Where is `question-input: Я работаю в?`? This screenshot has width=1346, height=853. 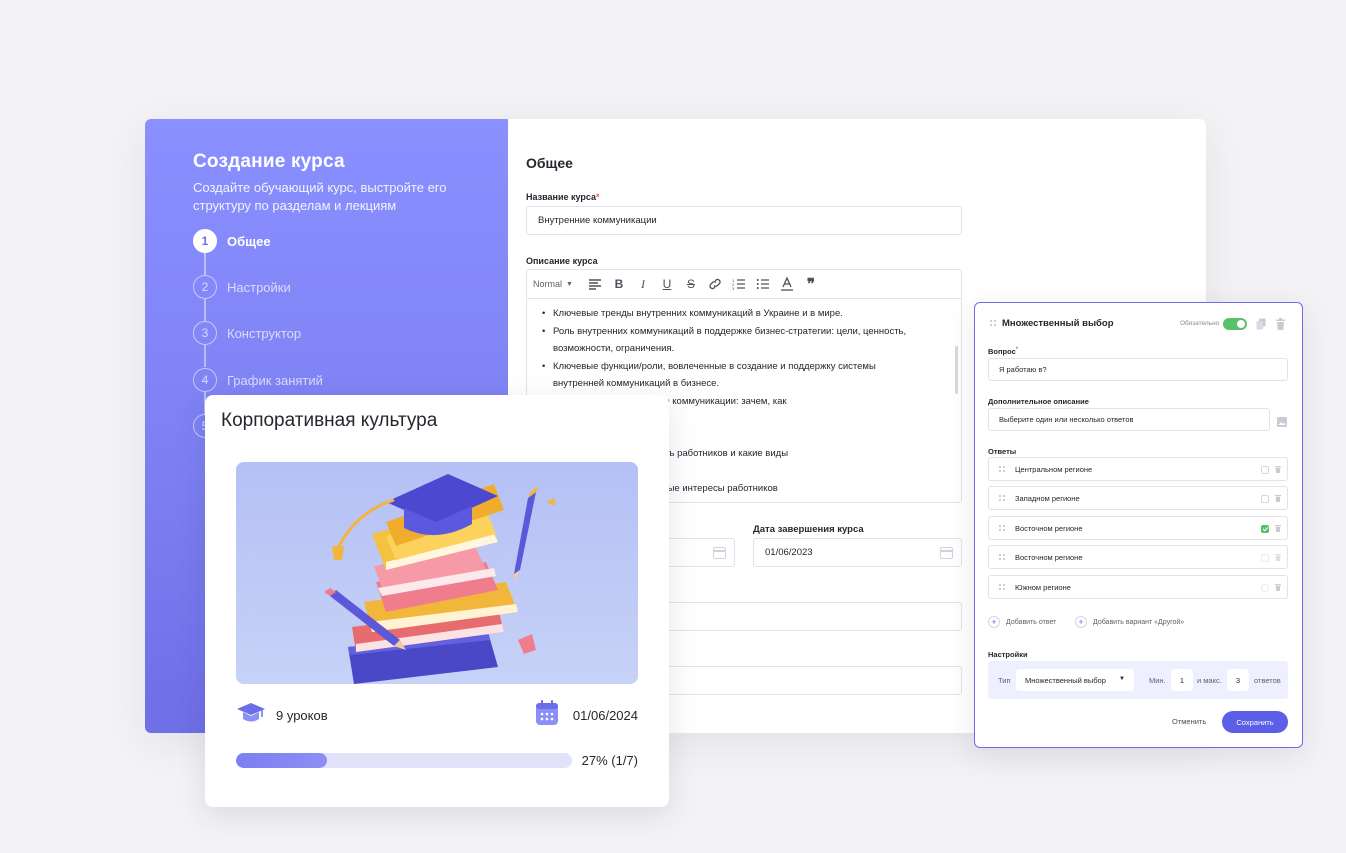
question-input: Я работаю в? is located at coordinates (1138, 369).